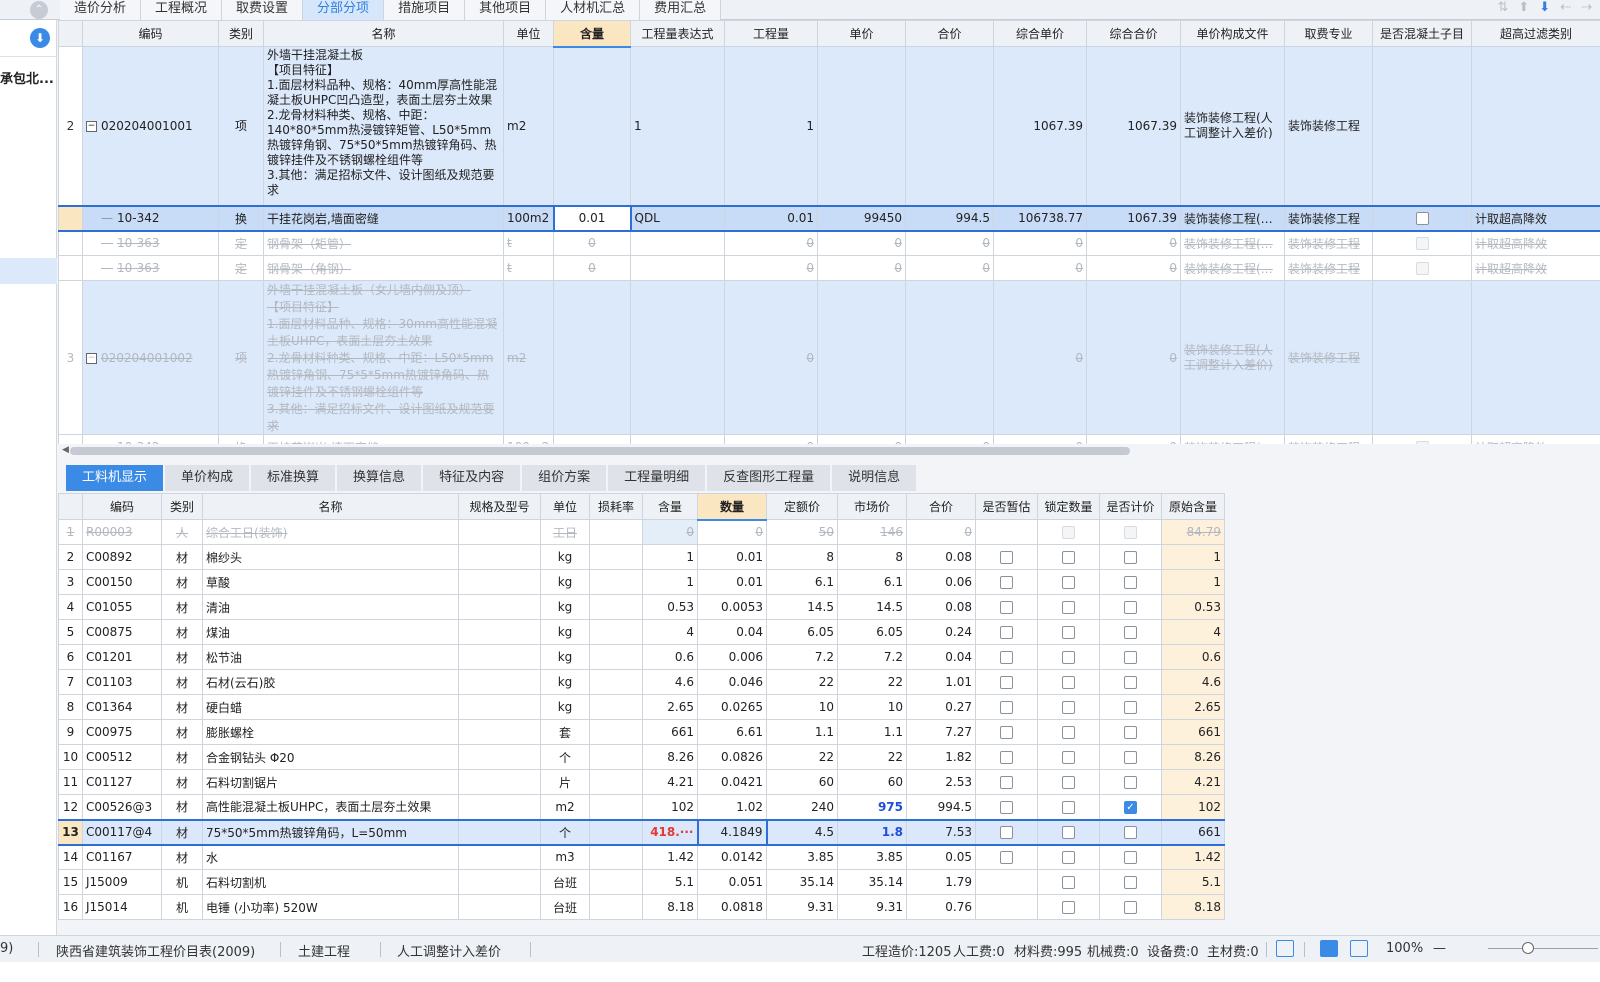 The width and height of the screenshot is (1600, 982). I want to click on cell-total: 1.82, so click(941, 757).